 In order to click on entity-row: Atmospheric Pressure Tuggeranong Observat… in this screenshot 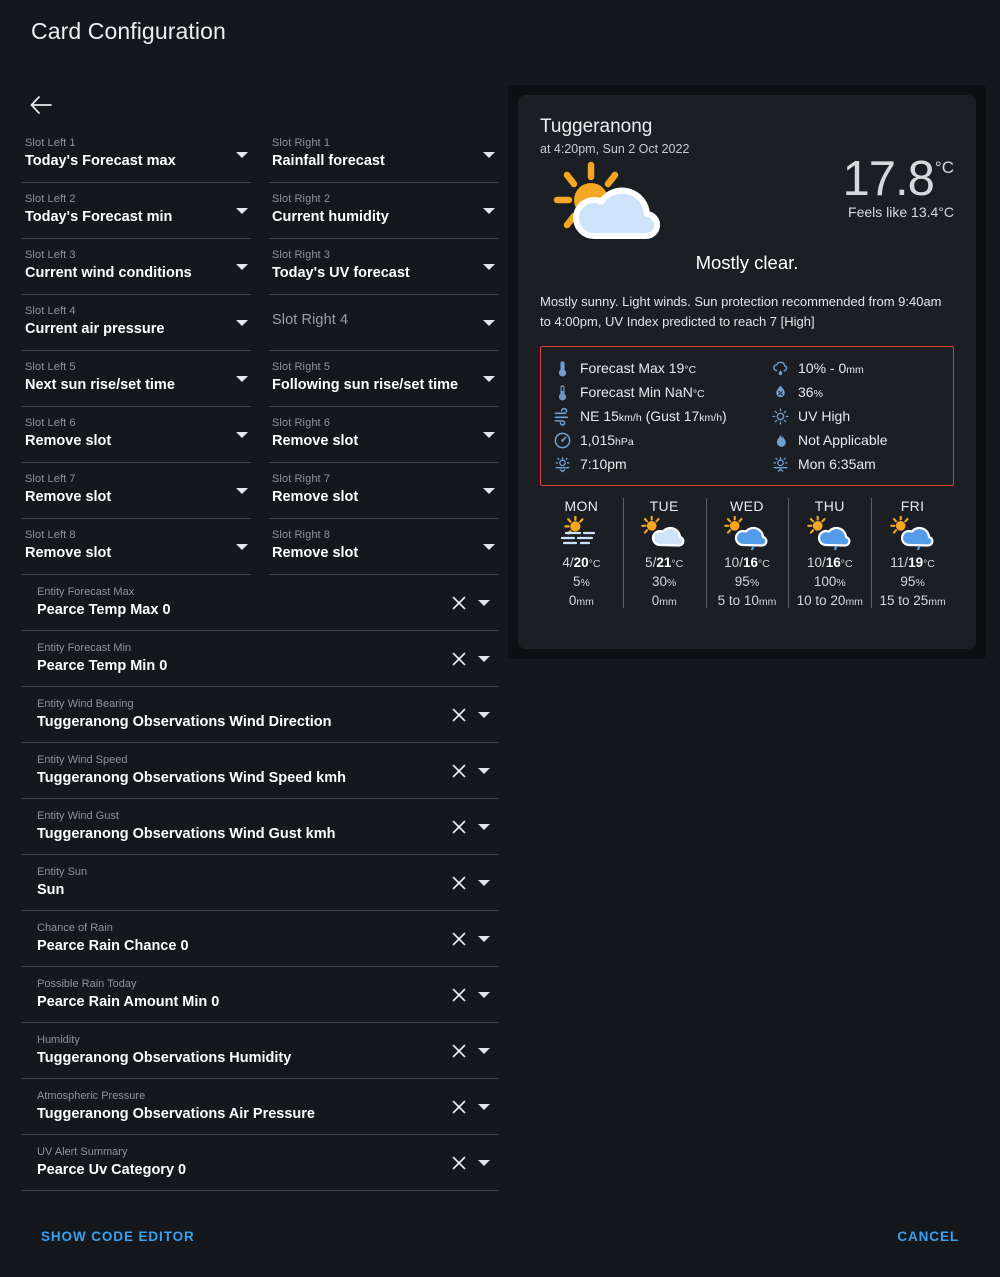, I will do `click(260, 1107)`.